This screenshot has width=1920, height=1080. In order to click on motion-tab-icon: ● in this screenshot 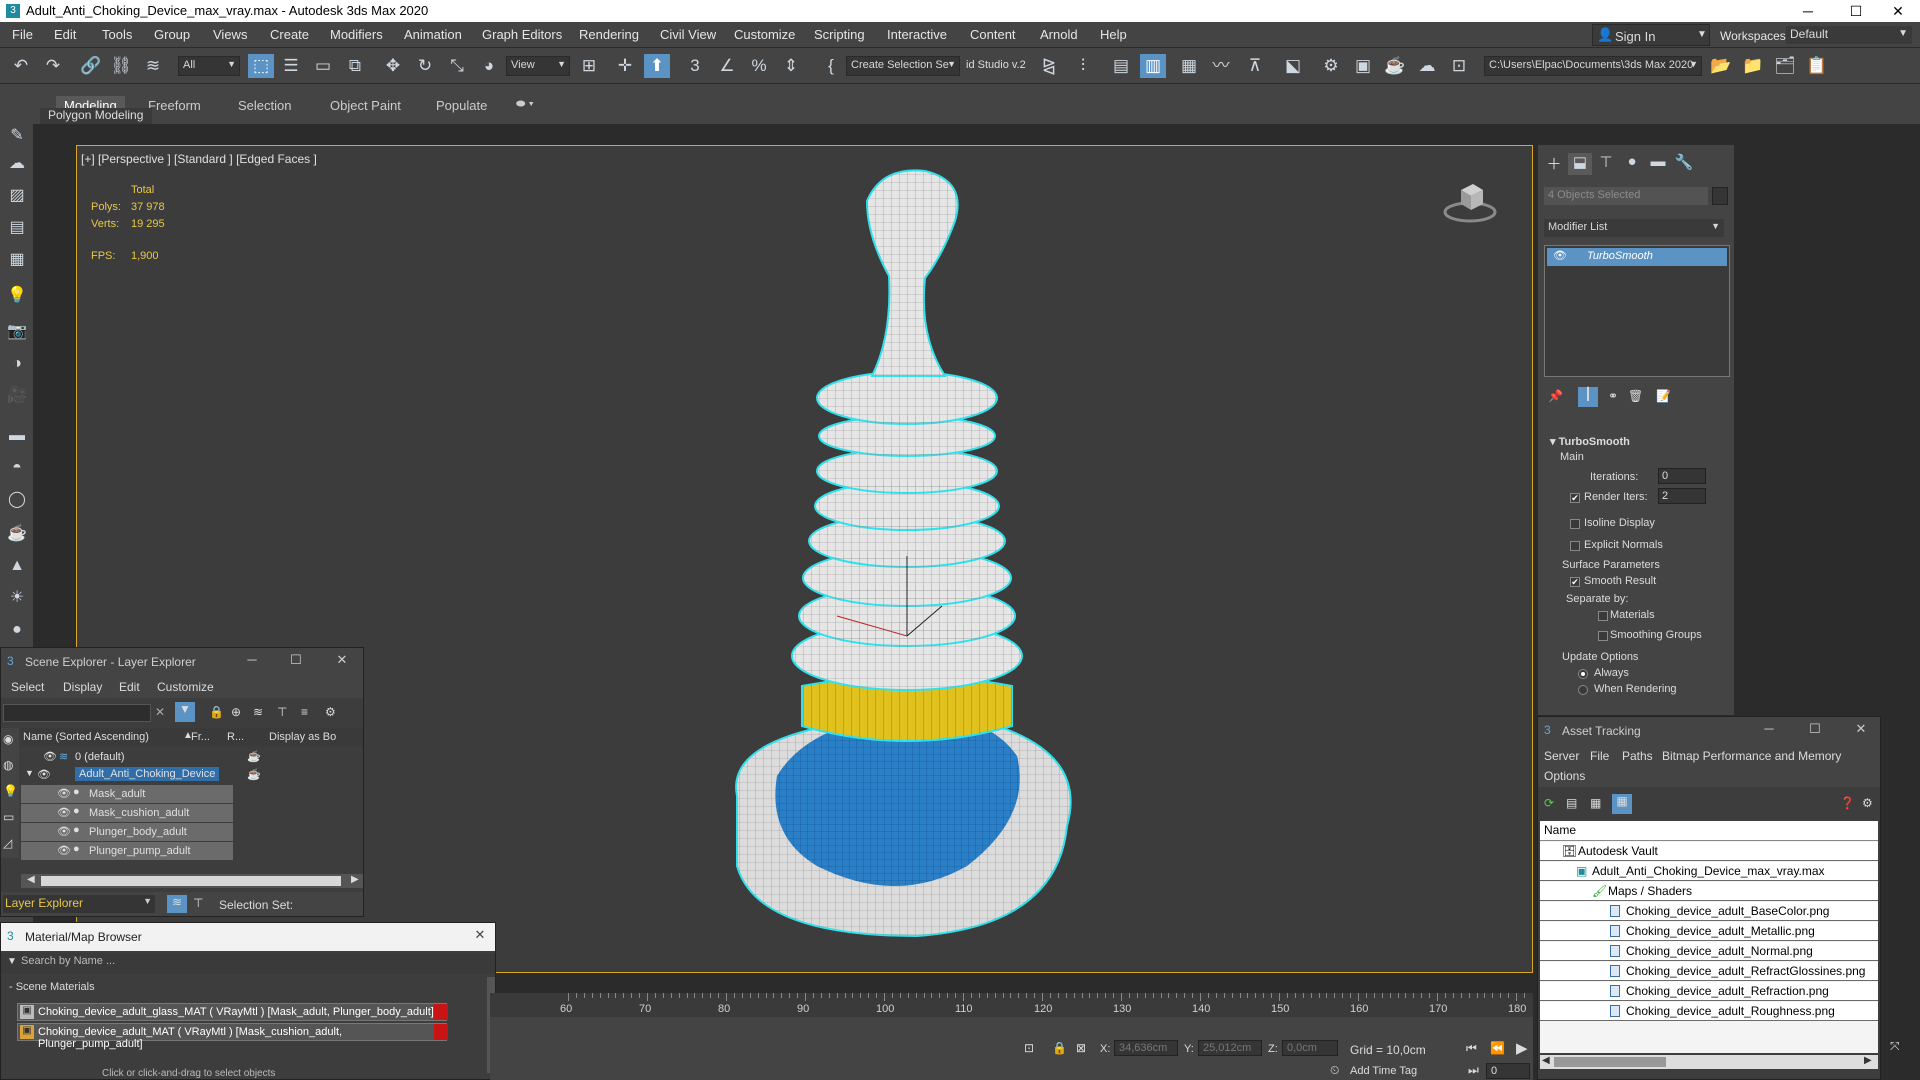, I will do `click(1632, 164)`.